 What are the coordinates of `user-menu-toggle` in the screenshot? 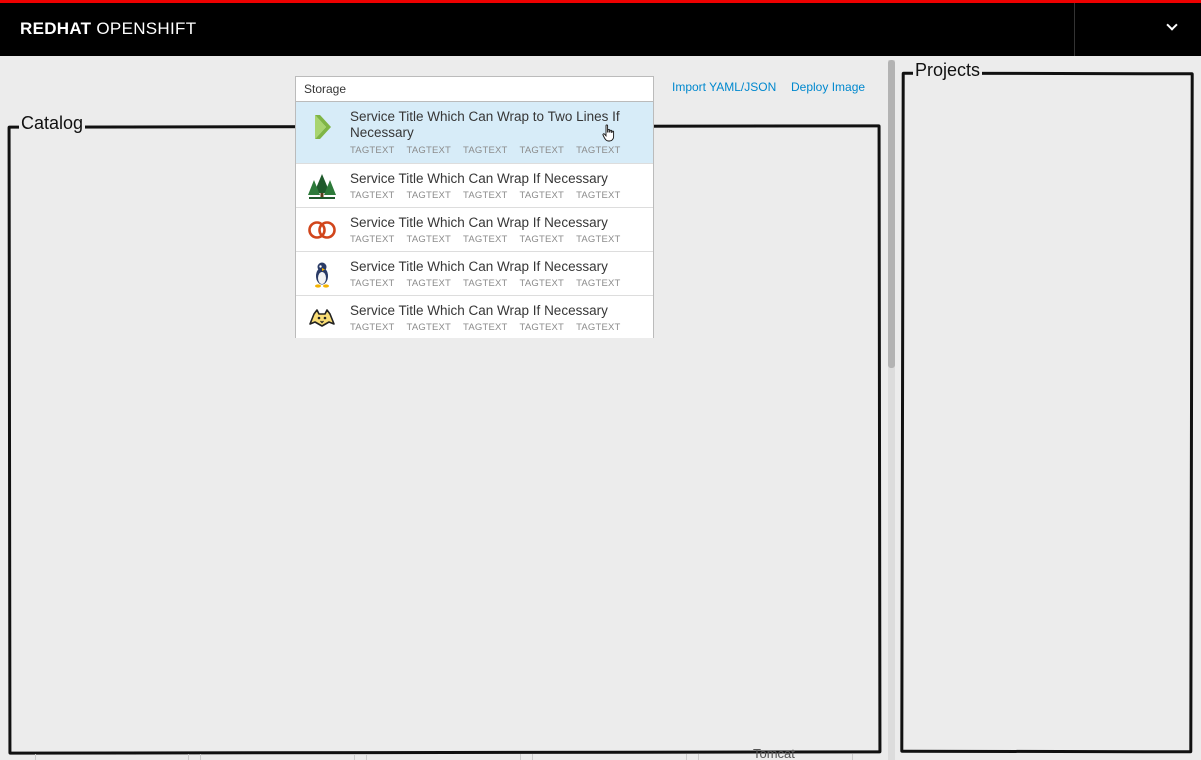 It's located at (1138, 29).